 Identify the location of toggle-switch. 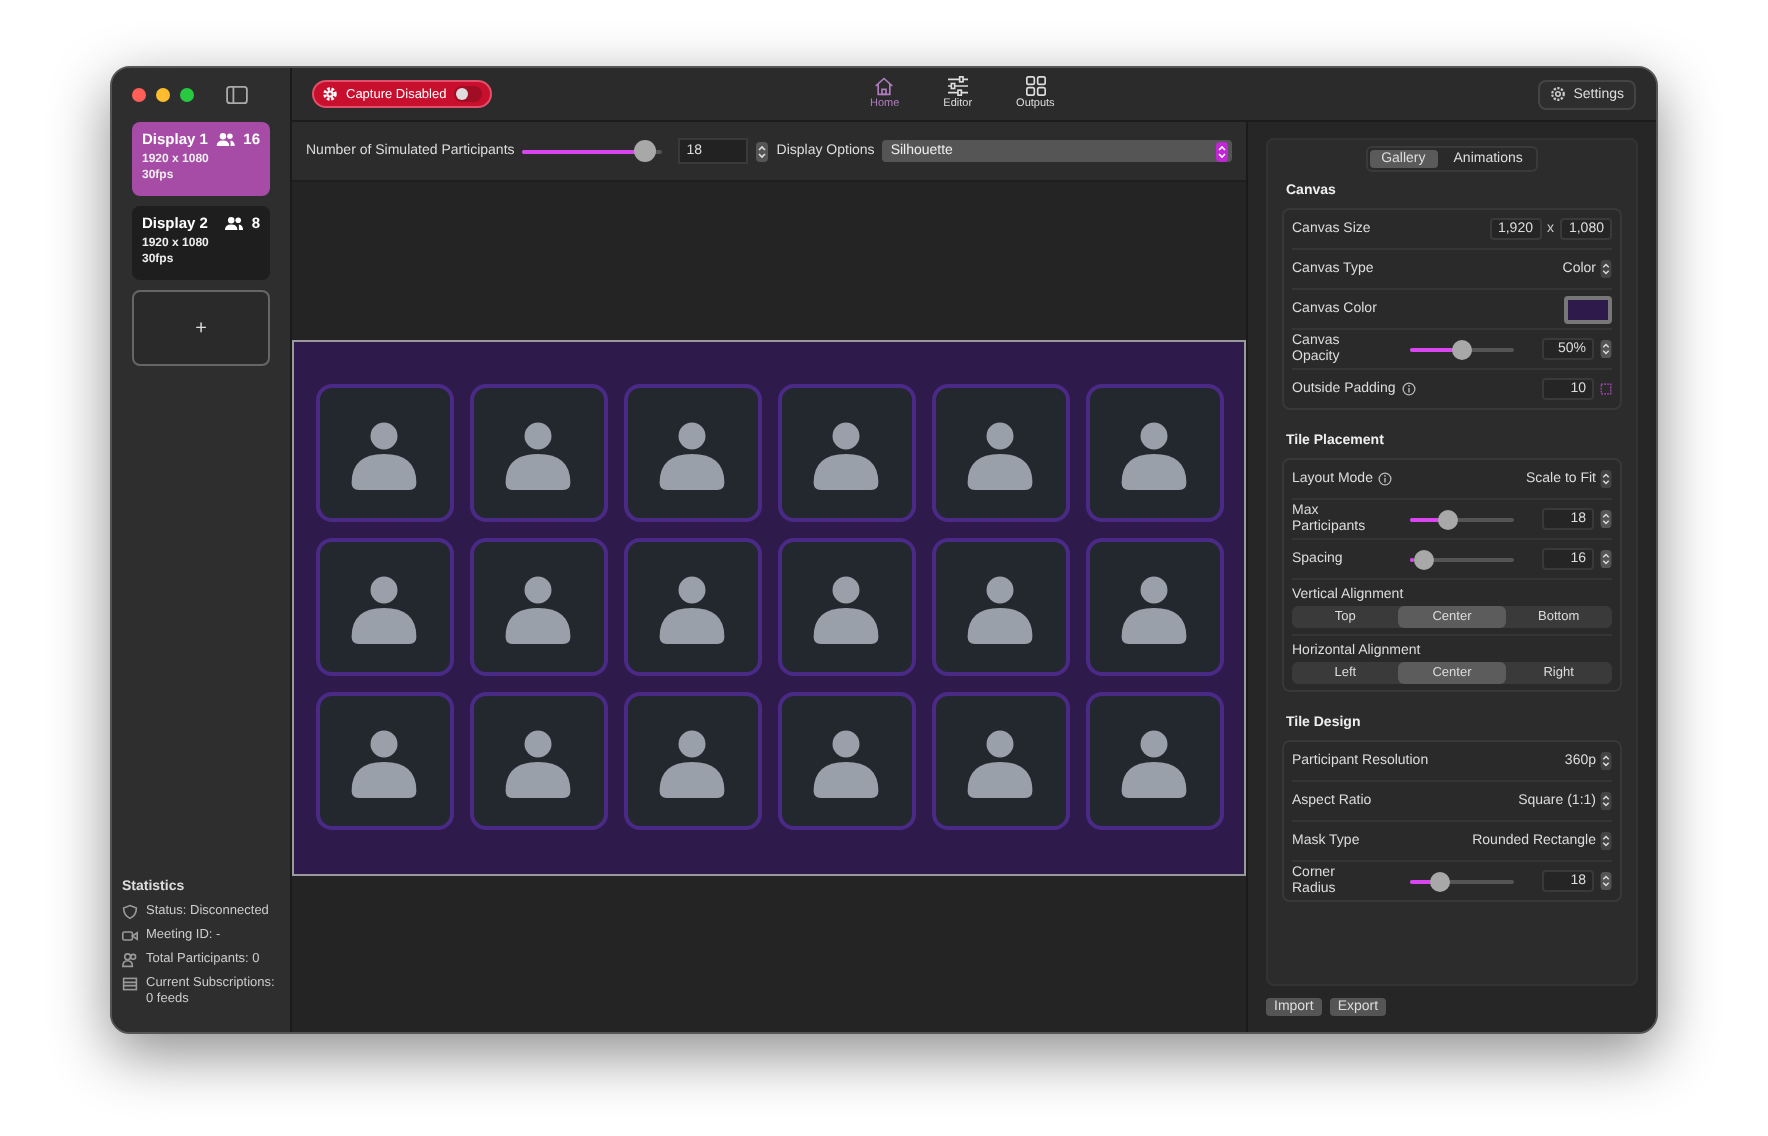
(468, 94).